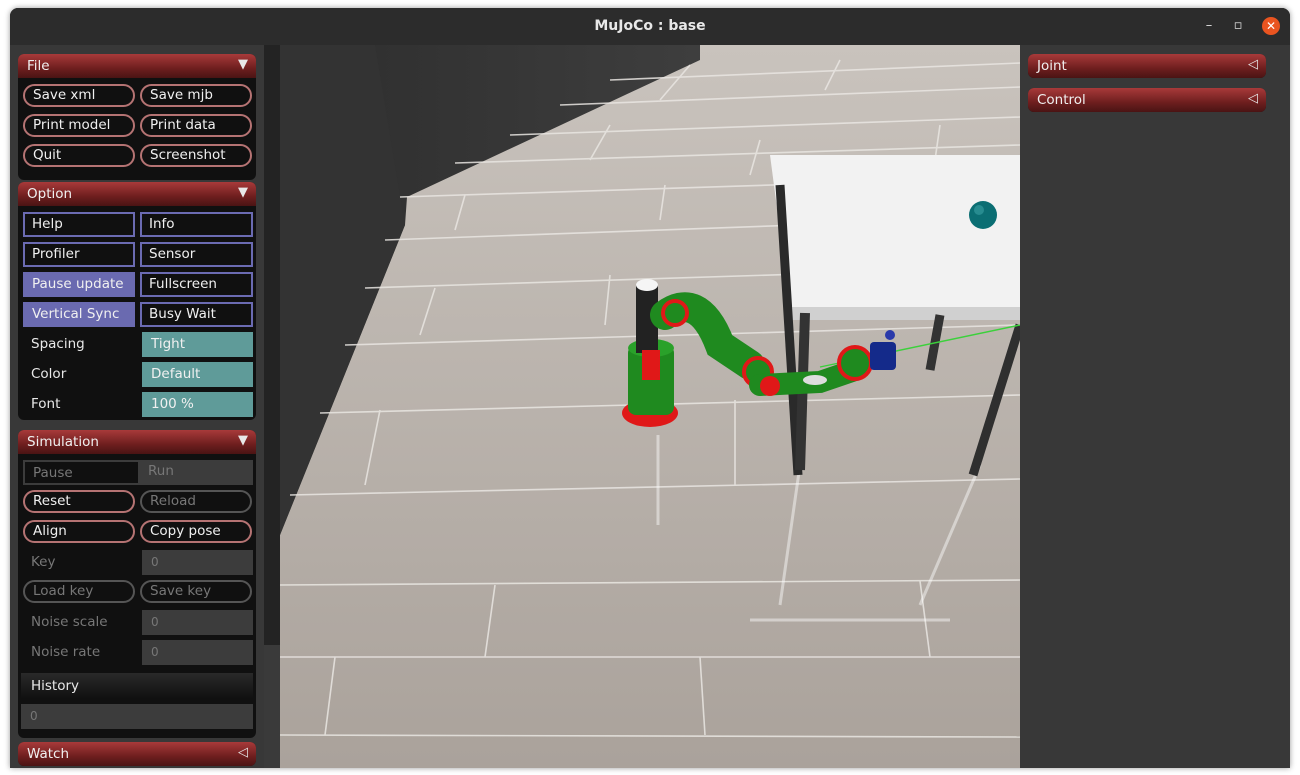  What do you see at coordinates (137, 716) in the screenshot?
I see `history-slider: 0` at bounding box center [137, 716].